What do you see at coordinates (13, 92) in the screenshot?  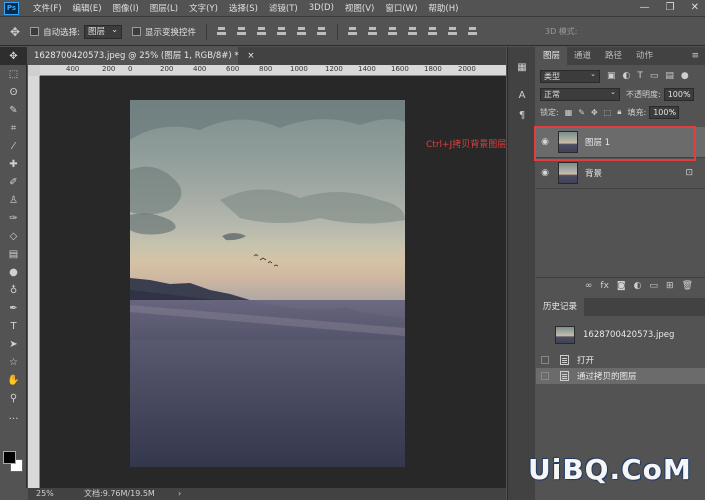 I see `lasso-tool-icon: ʘ` at bounding box center [13, 92].